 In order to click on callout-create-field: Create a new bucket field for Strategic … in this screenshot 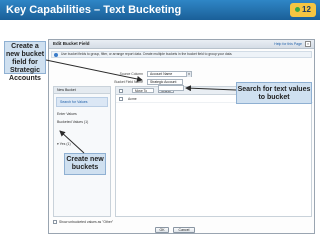, I will do `click(25, 61)`.